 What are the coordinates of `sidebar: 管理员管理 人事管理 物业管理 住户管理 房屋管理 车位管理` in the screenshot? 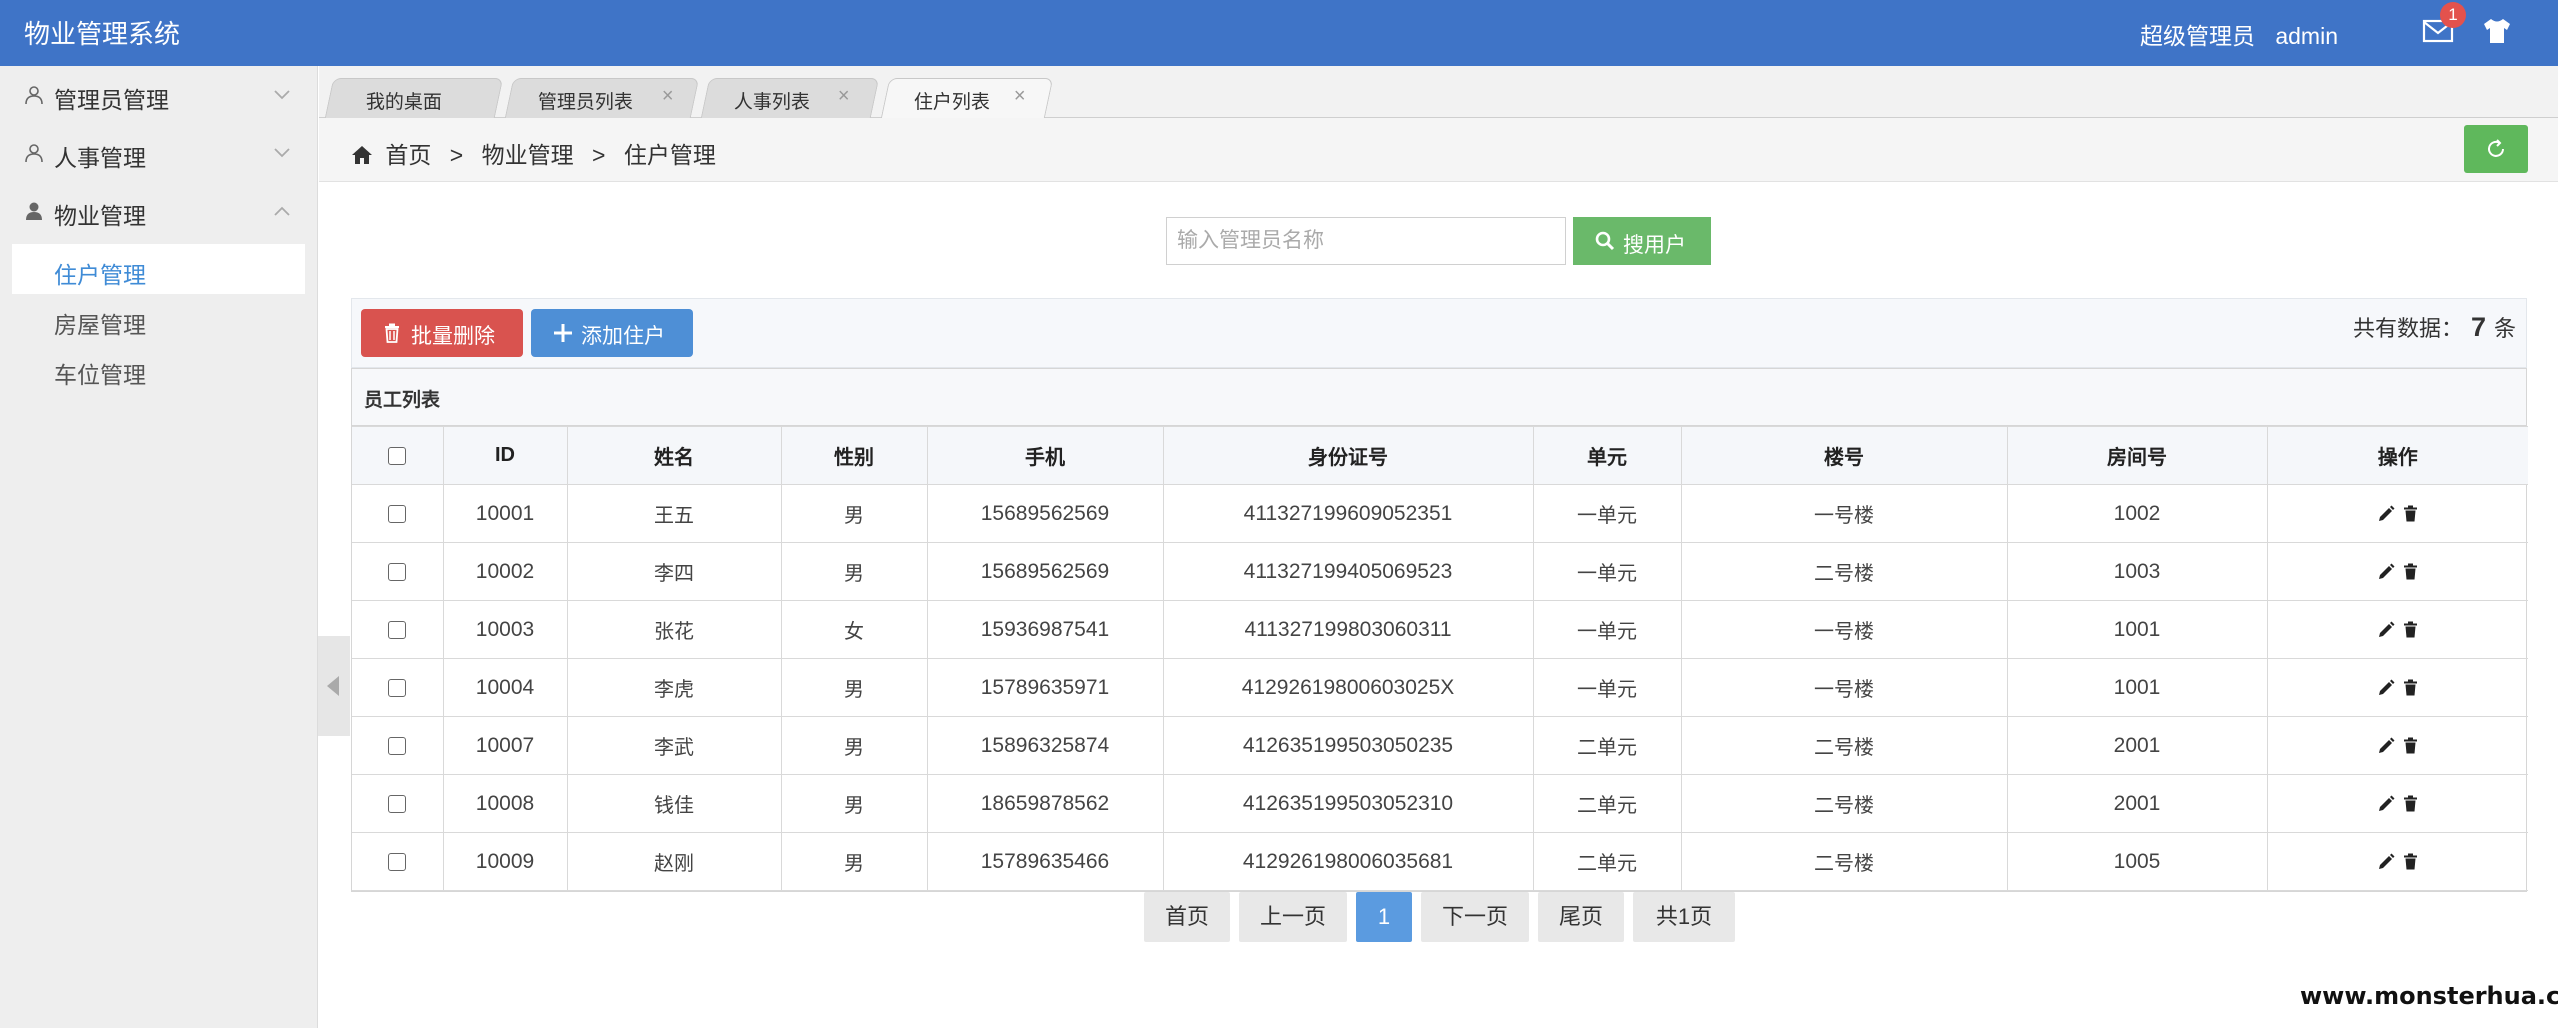 It's located at (159, 547).